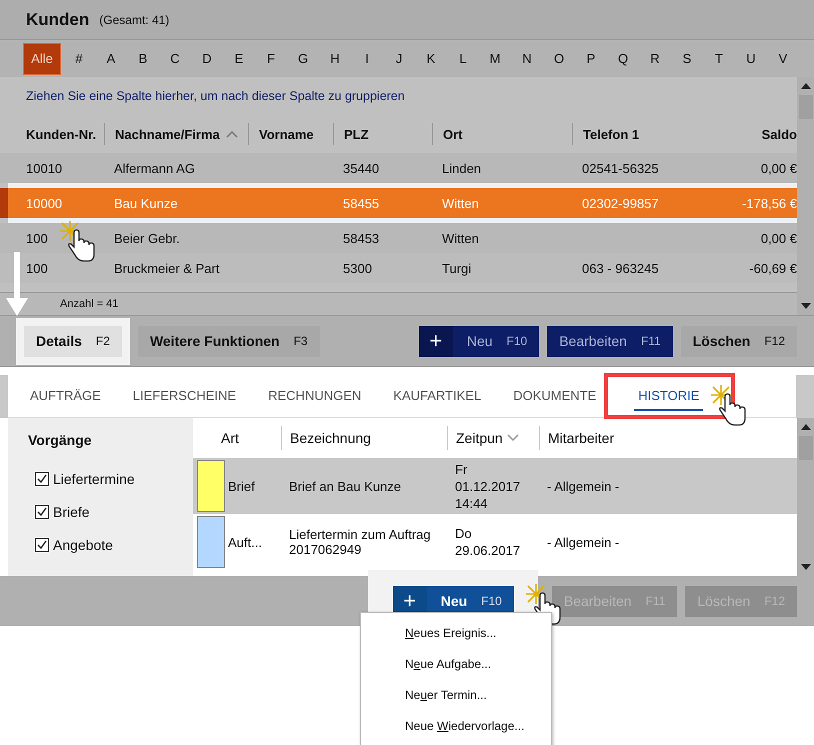 The image size is (814, 745). Describe the element at coordinates (357, 268) in the screenshot. I see `table-cell: 5300` at that location.